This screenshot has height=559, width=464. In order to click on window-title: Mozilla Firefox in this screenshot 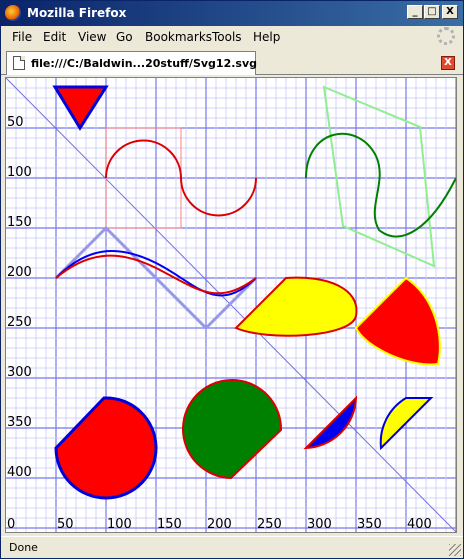, I will do `click(77, 13)`.